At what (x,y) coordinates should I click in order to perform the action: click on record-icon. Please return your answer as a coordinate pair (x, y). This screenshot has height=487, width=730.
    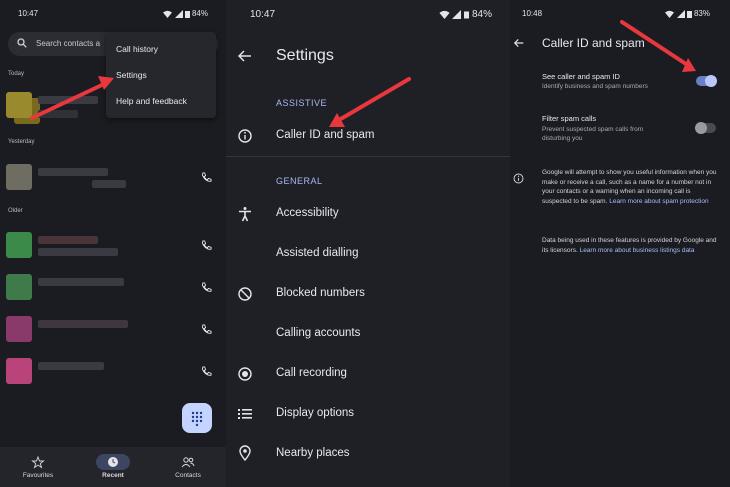
    Looking at the image, I should click on (245, 374).